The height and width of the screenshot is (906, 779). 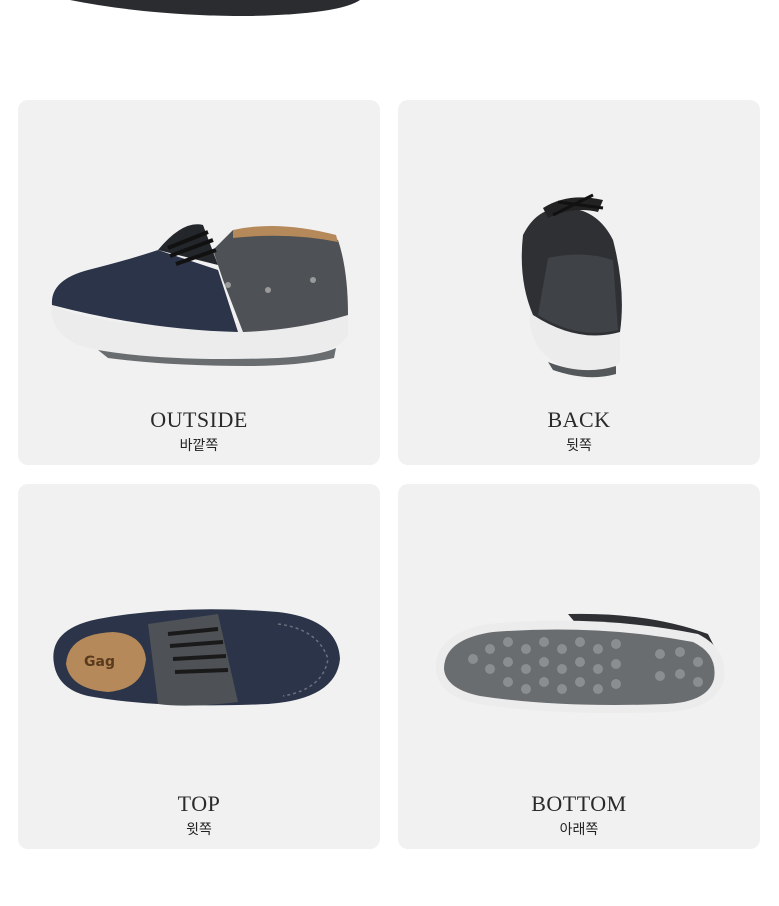 What do you see at coordinates (199, 446) in the screenshot?
I see `view-subtitle: 바깥쪽` at bounding box center [199, 446].